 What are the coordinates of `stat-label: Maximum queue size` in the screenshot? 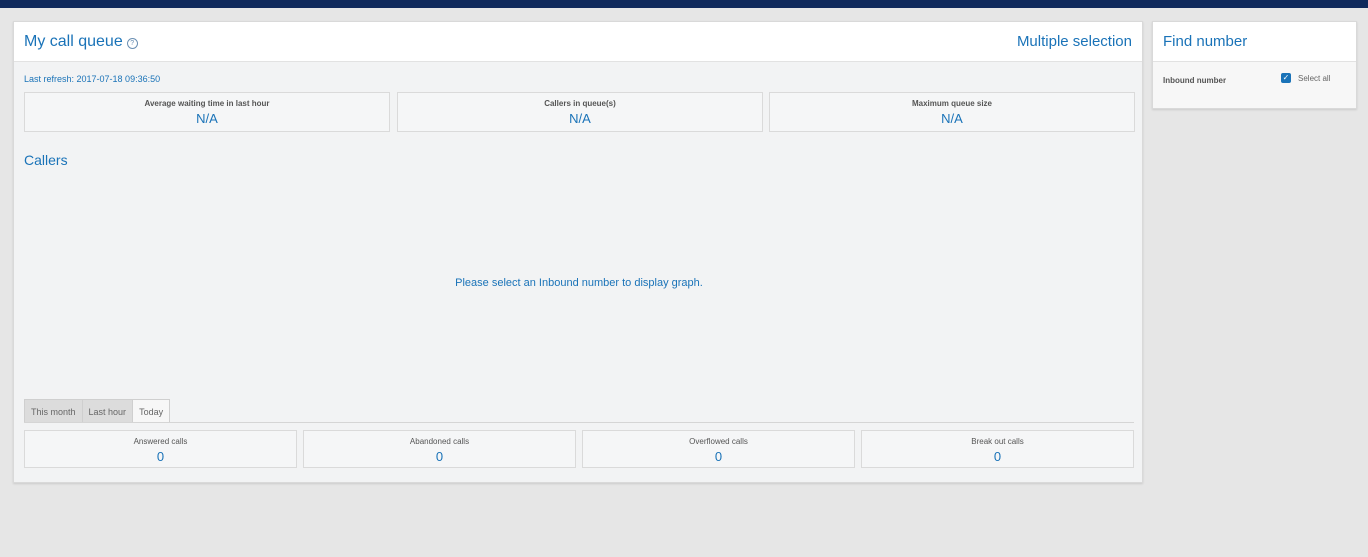 It's located at (952, 103).